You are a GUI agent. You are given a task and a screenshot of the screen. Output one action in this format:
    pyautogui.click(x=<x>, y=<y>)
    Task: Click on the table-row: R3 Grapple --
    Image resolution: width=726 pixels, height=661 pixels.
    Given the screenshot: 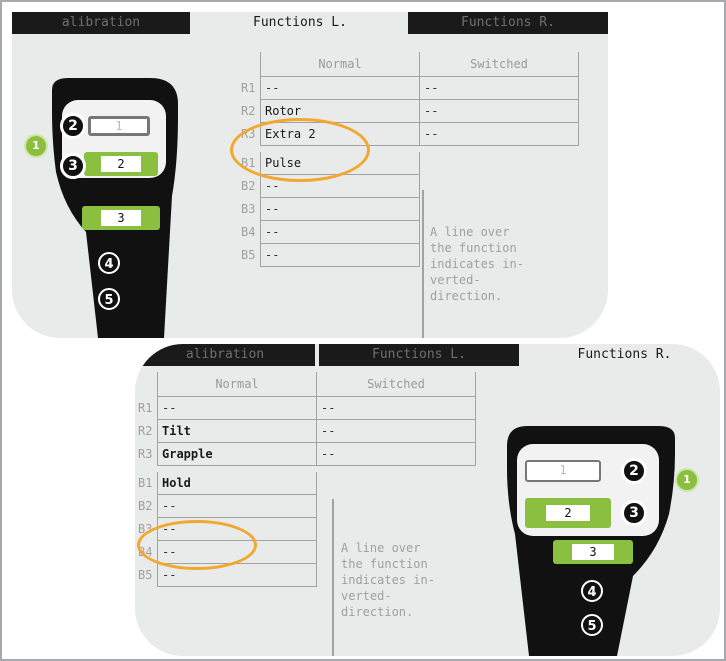 What is the action you would take?
    pyautogui.click(x=305, y=454)
    